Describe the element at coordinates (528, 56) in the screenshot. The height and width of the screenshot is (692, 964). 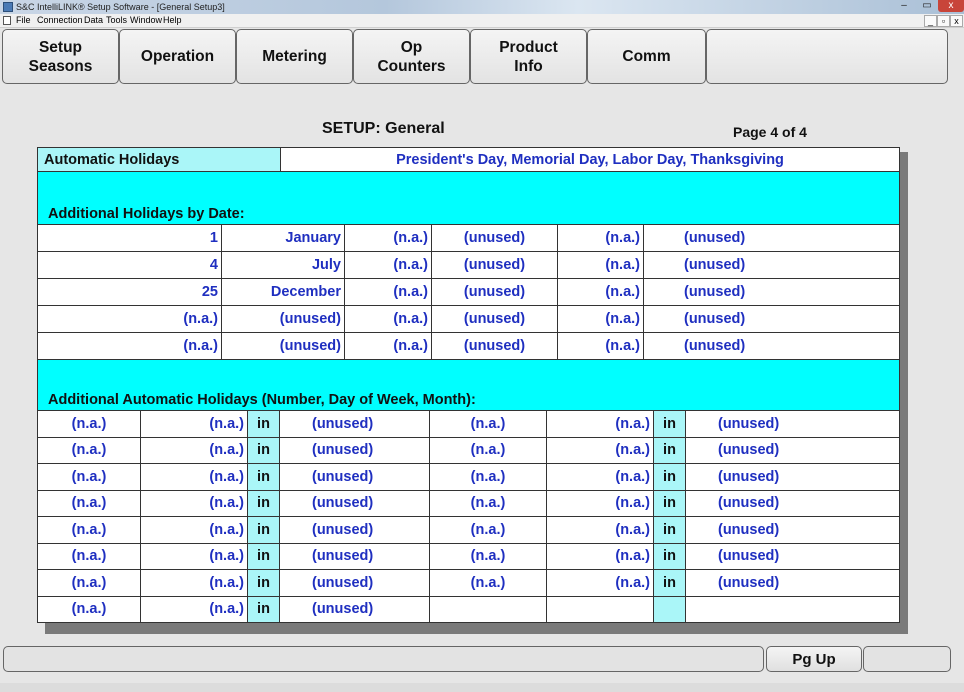
I see `product-info-button: Product Info` at that location.